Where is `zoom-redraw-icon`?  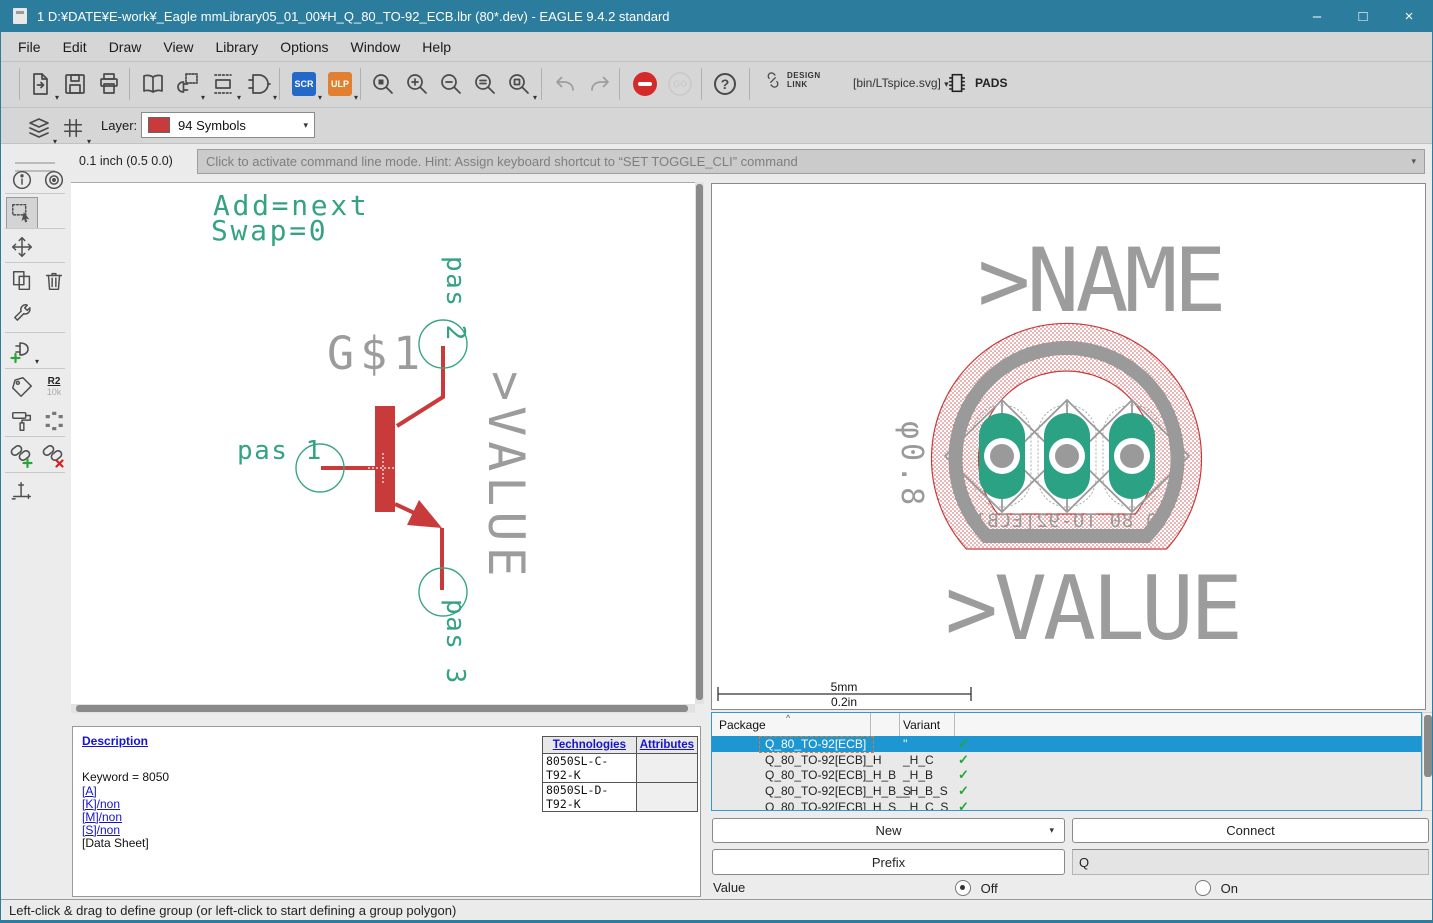 zoom-redraw-icon is located at coordinates (519, 84).